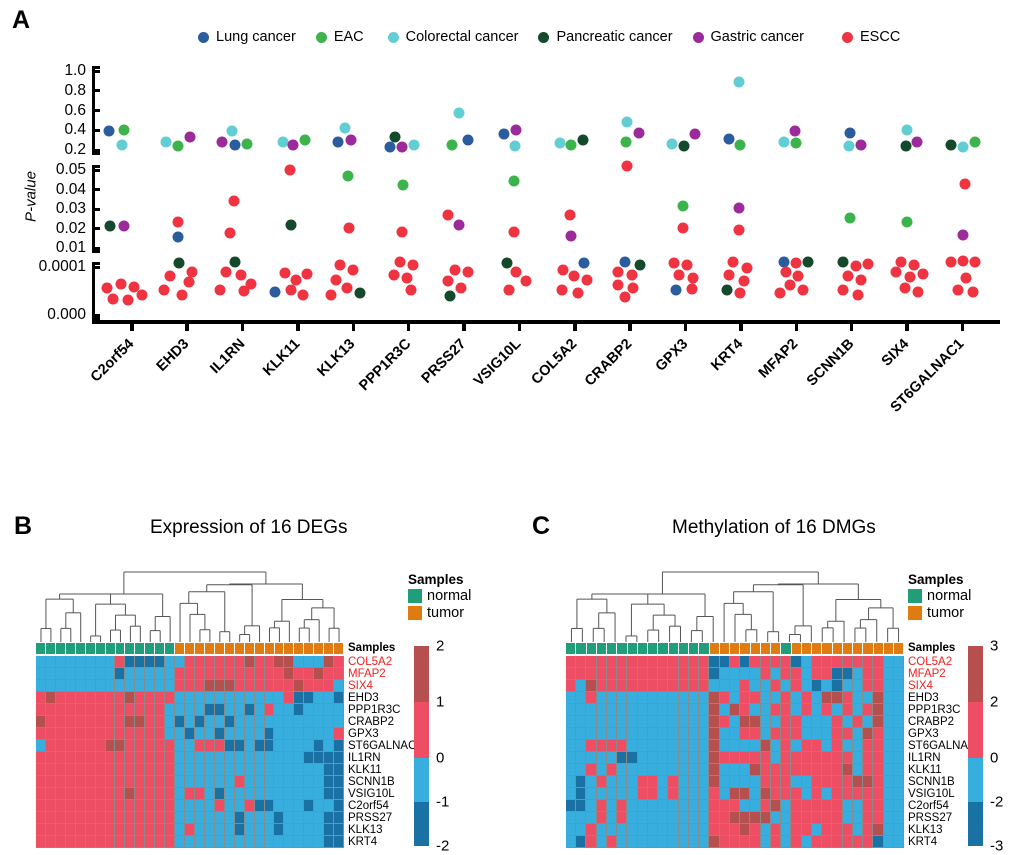  What do you see at coordinates (227, 356) in the screenshot?
I see `x-axis-label-il1rn: IL1RN` at bounding box center [227, 356].